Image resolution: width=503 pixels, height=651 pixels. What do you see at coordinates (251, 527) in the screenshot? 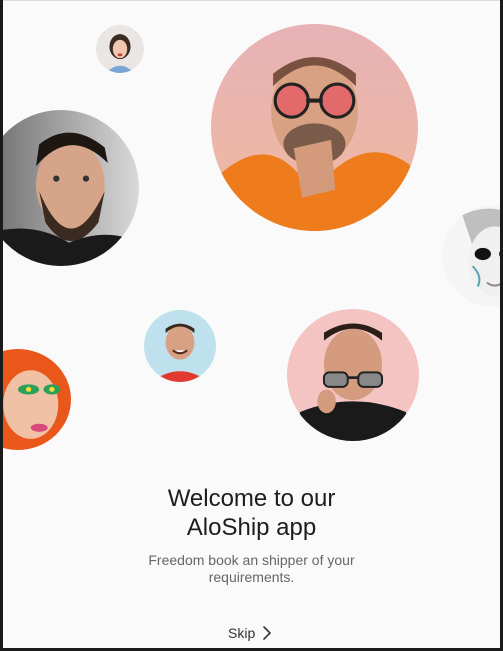
I see `welcome-title-line2: AloShip app` at bounding box center [251, 527].